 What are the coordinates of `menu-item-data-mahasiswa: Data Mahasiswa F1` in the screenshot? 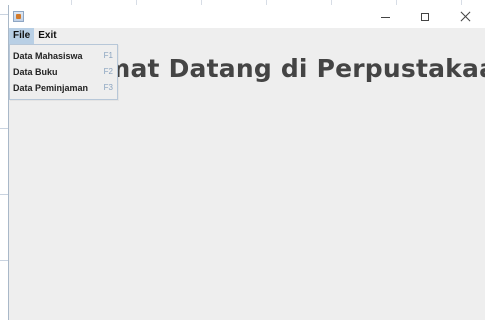 It's located at (63, 56).